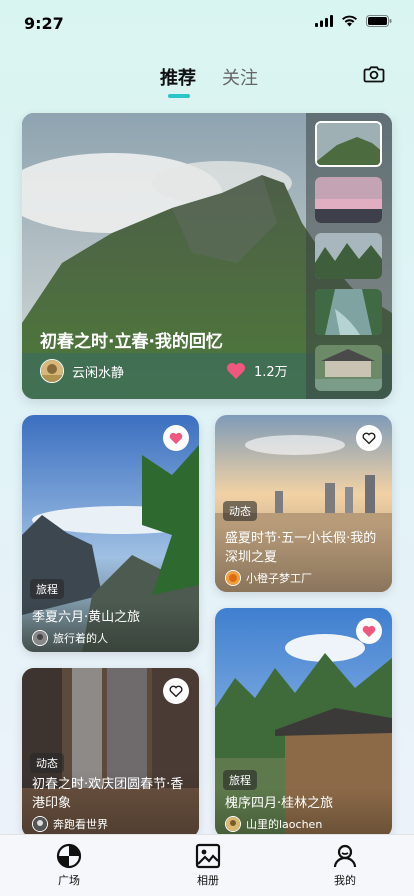 This screenshot has width=414, height=896. What do you see at coordinates (240, 77) in the screenshot?
I see `tab-follow: 关注` at bounding box center [240, 77].